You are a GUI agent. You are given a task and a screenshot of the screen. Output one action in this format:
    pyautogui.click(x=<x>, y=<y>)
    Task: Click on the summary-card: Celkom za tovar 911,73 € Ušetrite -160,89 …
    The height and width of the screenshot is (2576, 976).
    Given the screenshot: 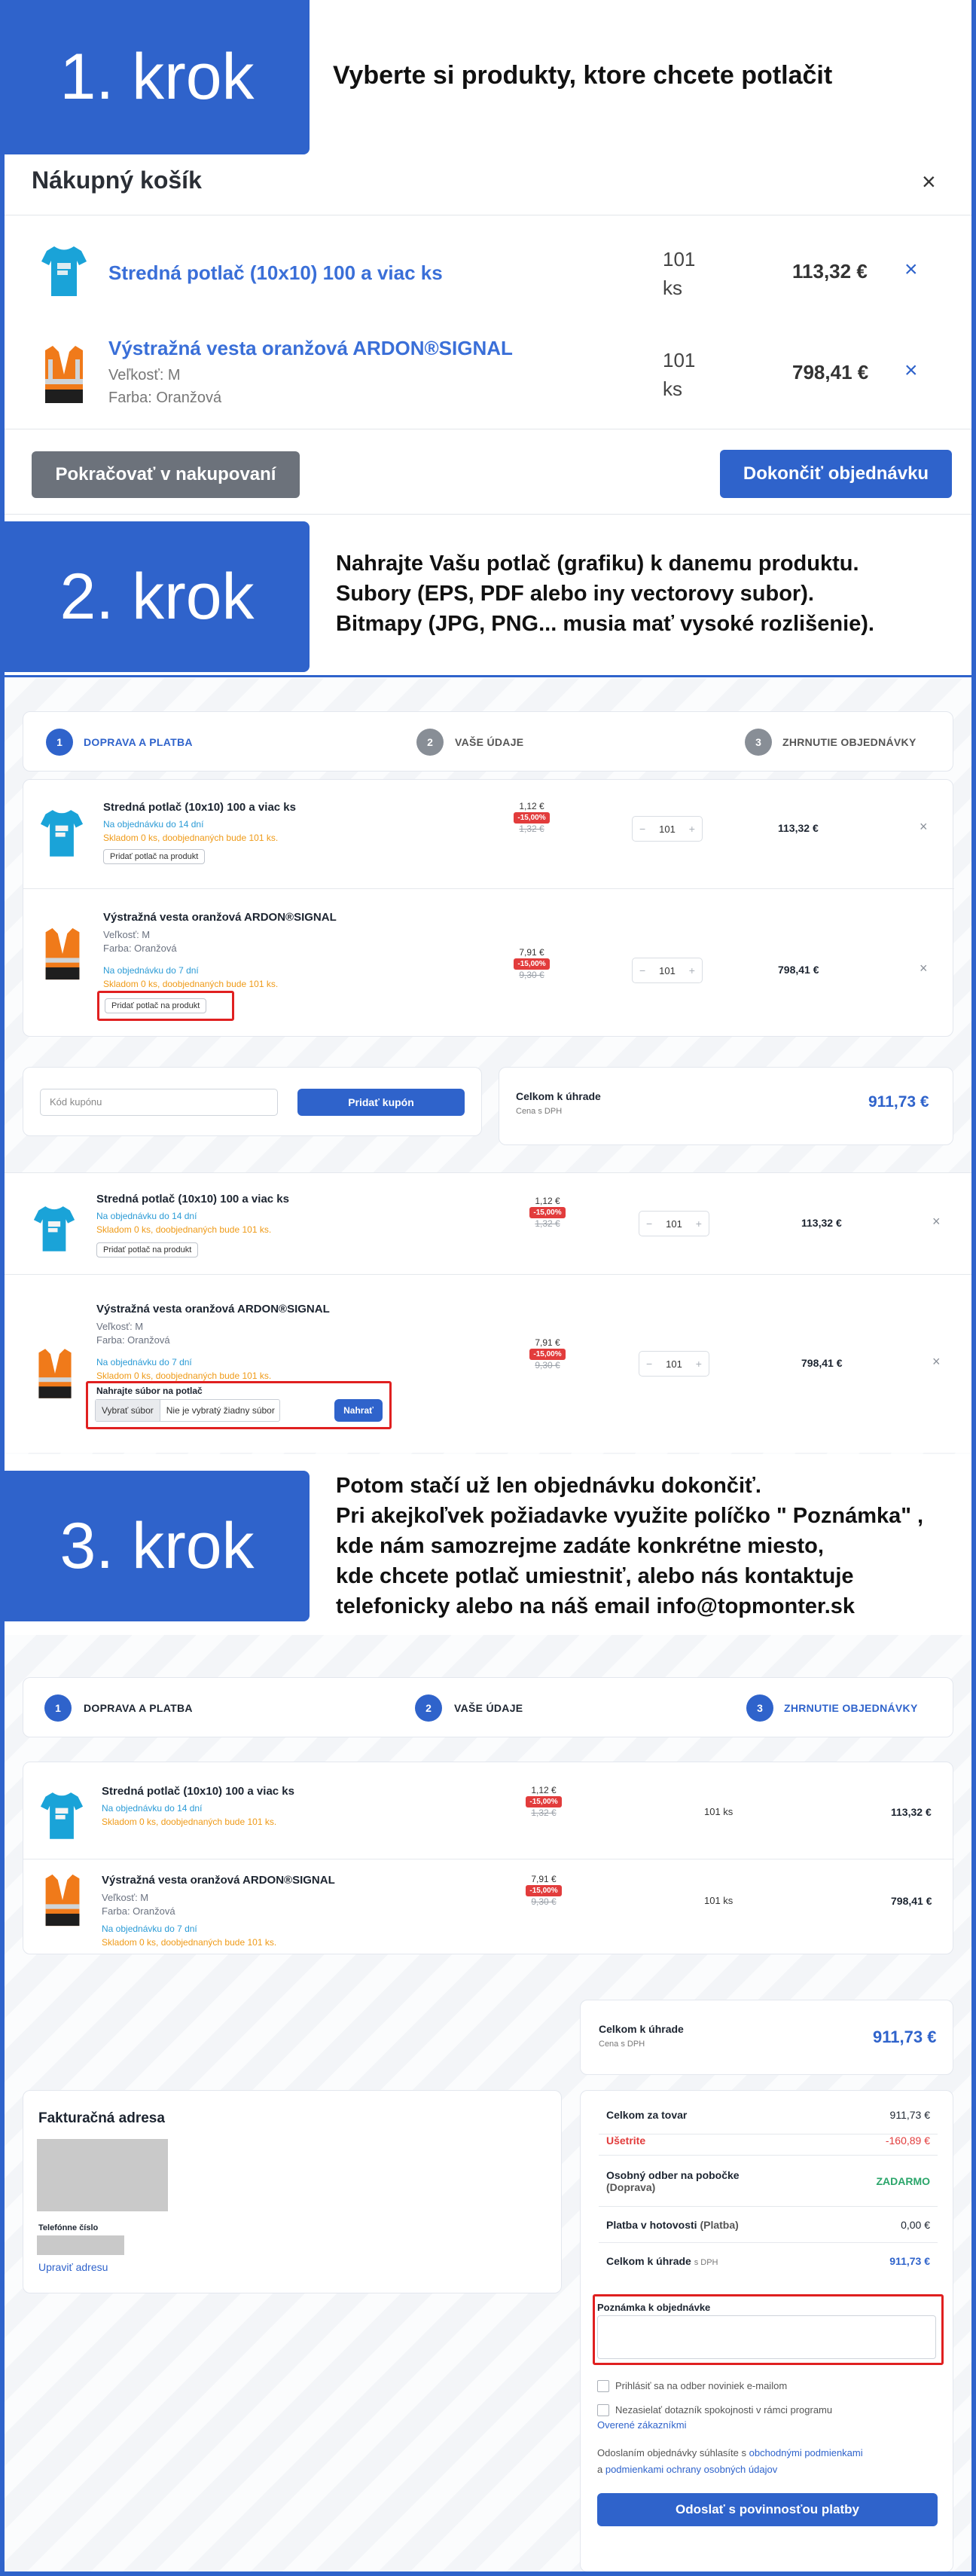 What is the action you would take?
    pyautogui.click(x=766, y=2330)
    